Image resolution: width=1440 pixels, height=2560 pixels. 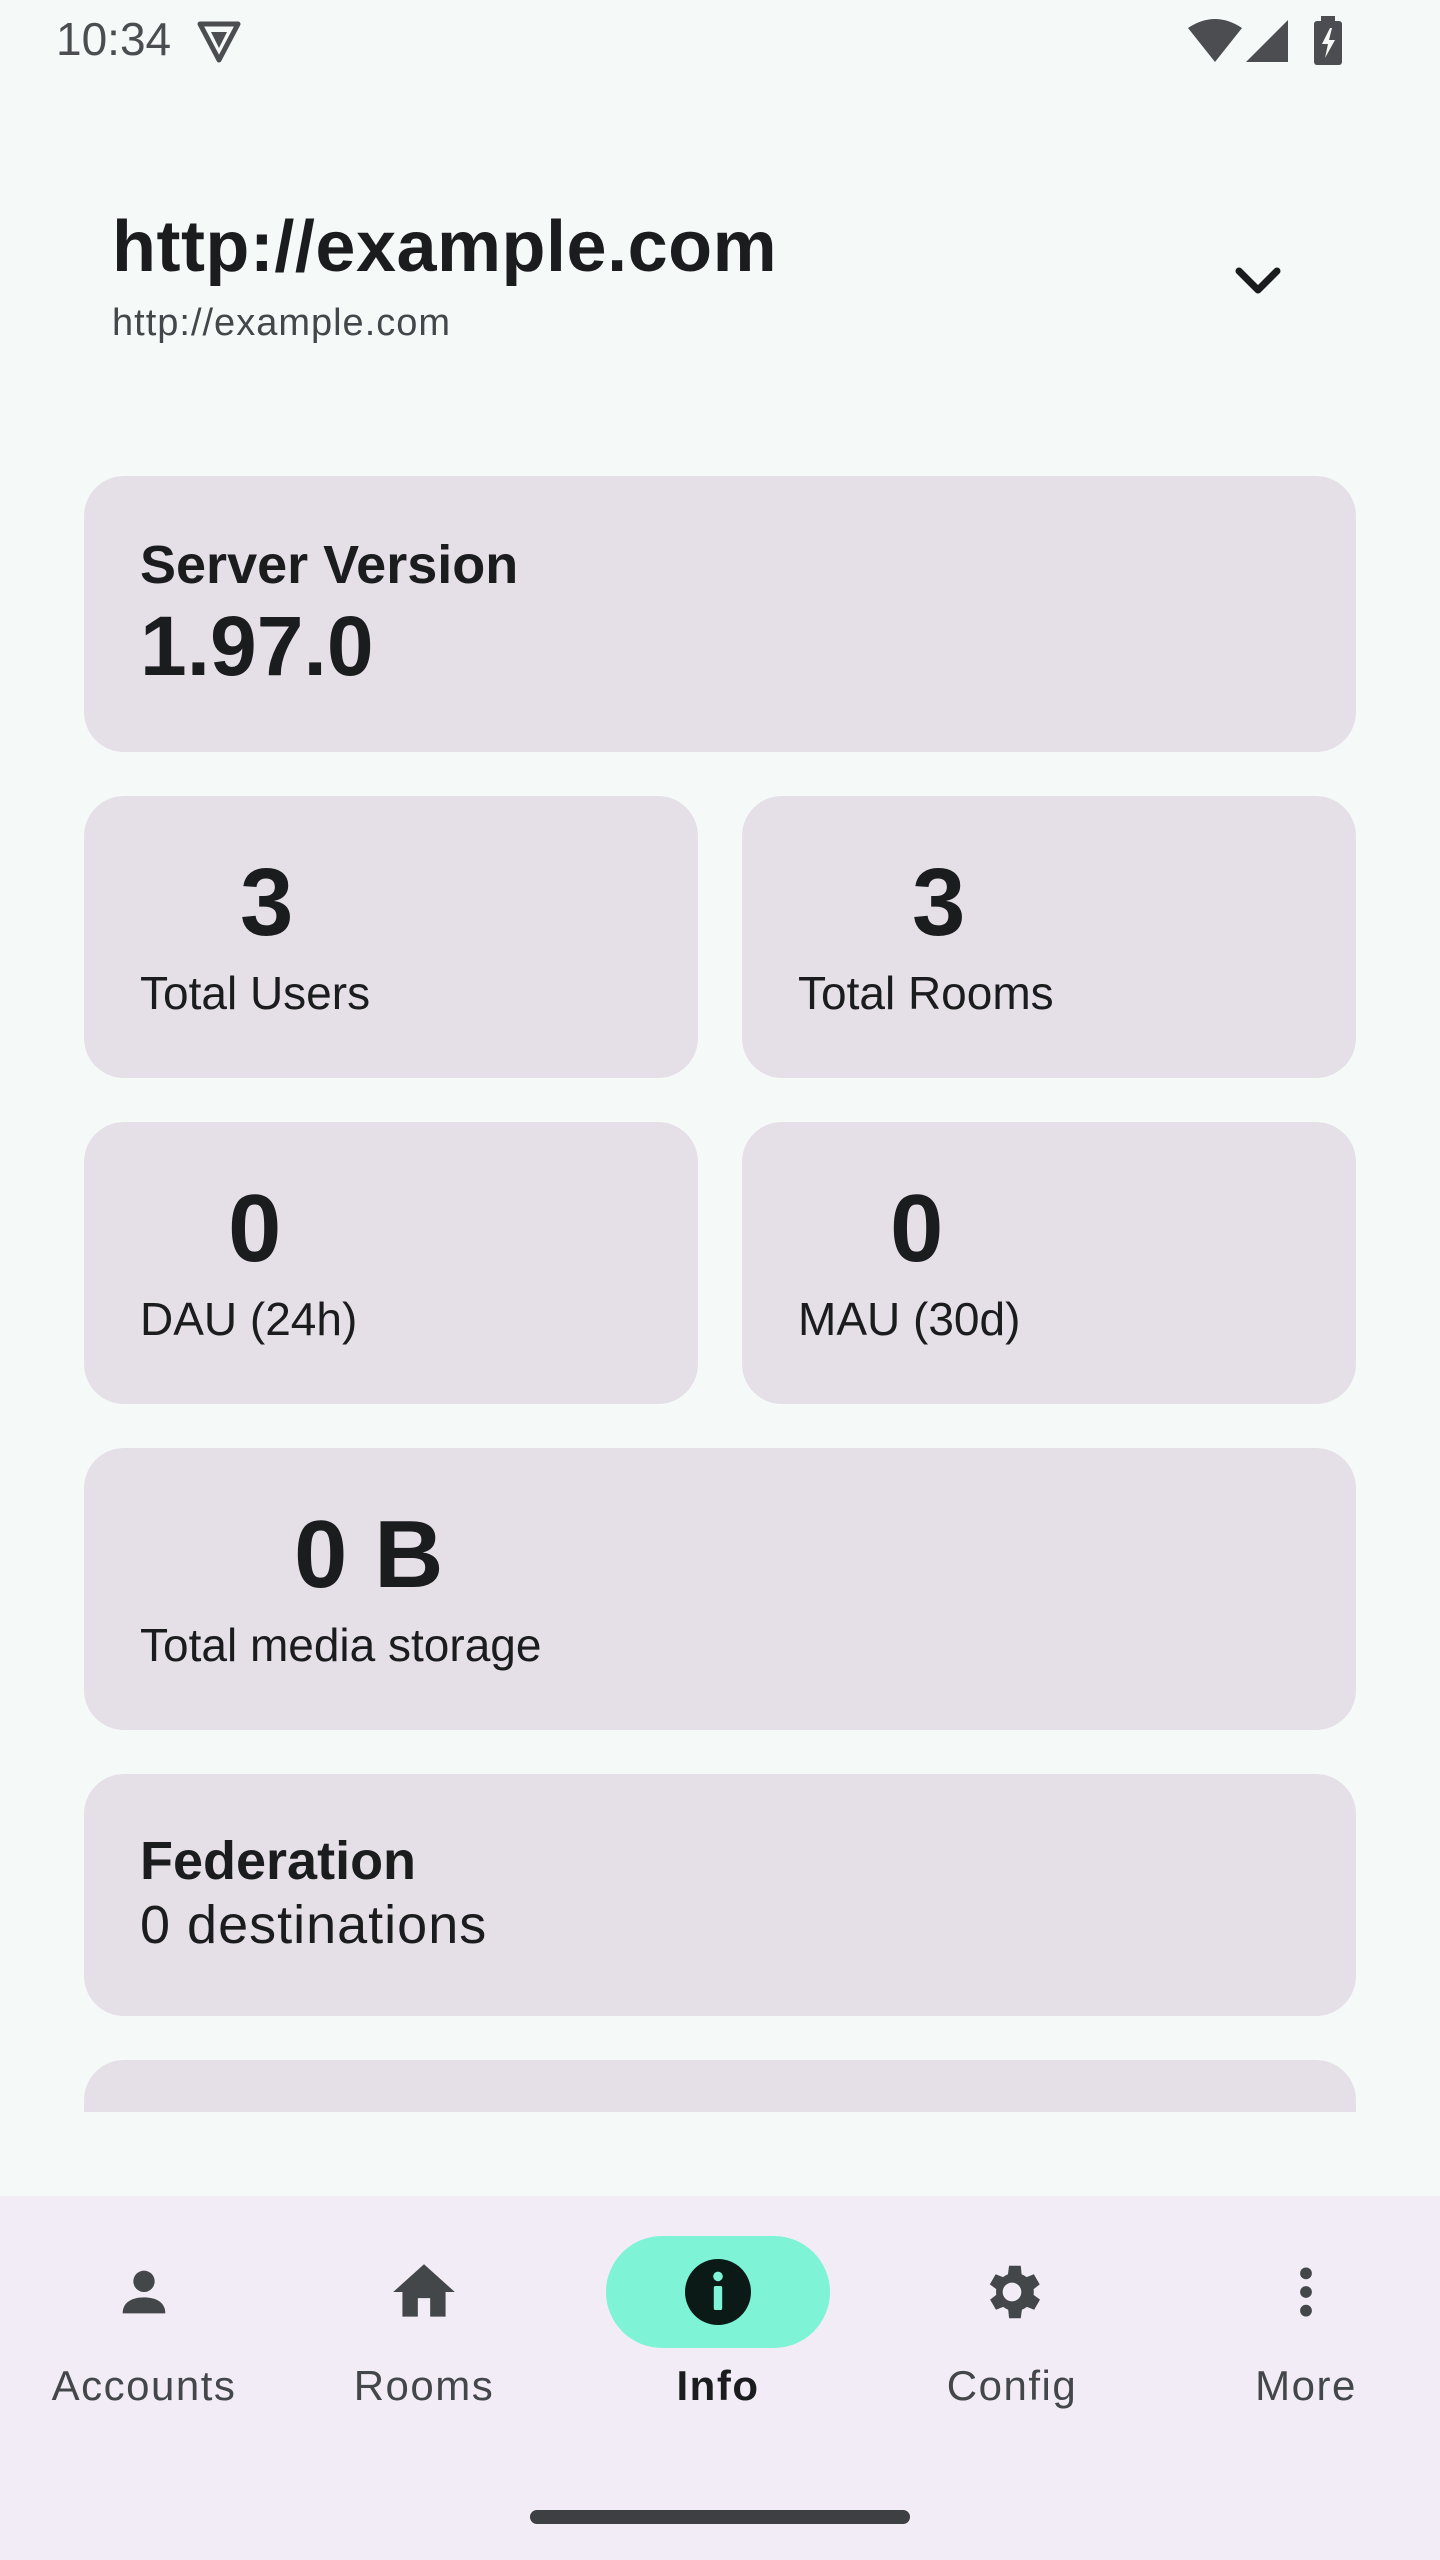 What do you see at coordinates (1301, 2336) in the screenshot?
I see `nav-item-more: More` at bounding box center [1301, 2336].